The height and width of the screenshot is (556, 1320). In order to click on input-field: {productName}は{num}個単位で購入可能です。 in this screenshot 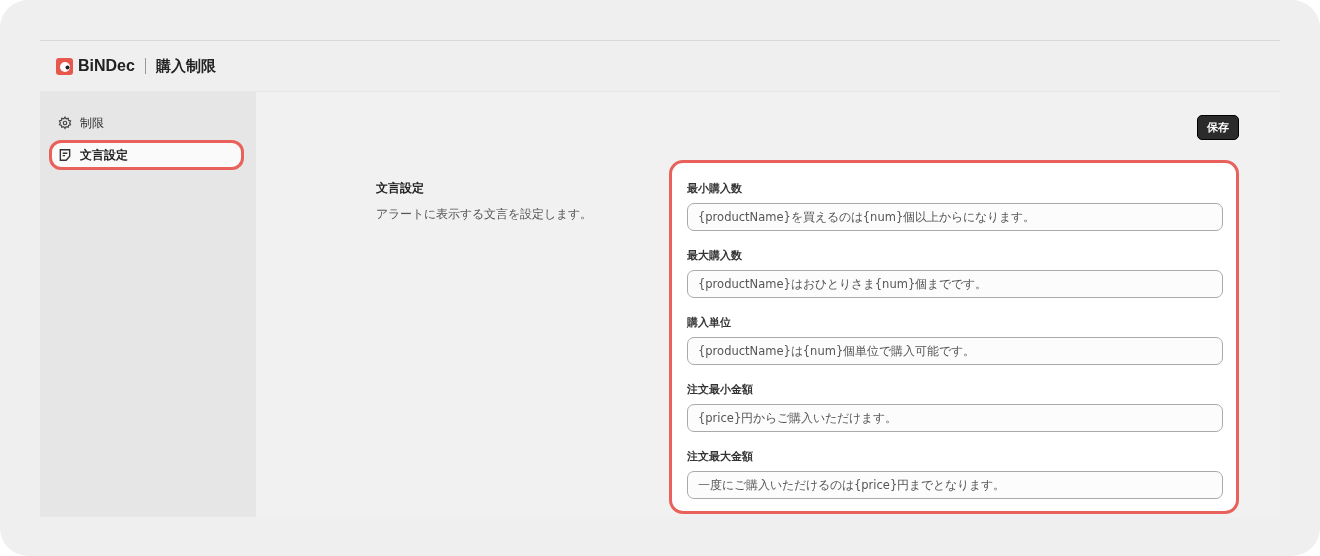, I will do `click(955, 351)`.